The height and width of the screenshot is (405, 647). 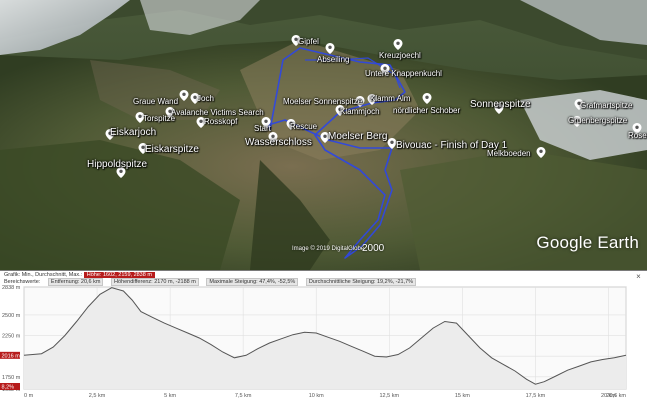 What do you see at coordinates (117, 165) in the screenshot?
I see `placemark-label-hippoldspitze: Hippoldspitze` at bounding box center [117, 165].